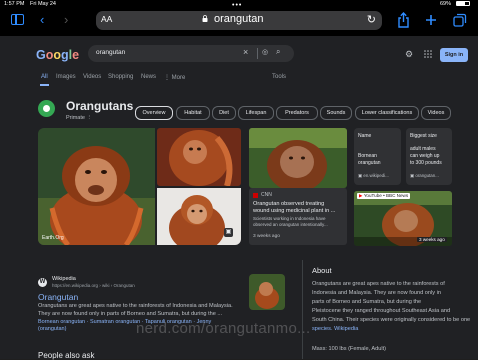 Image resolution: width=478 pixels, height=360 pixels. Describe the element at coordinates (302, 309) in the screenshot. I see `panel-divider` at that location.